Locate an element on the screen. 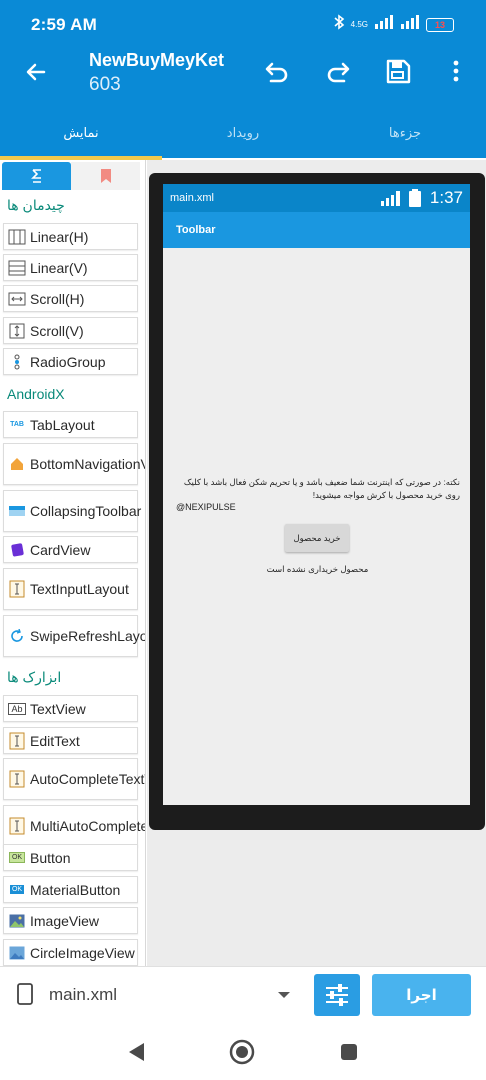 The height and width of the screenshot is (1080, 486). image-icon is located at coordinates (17, 921).